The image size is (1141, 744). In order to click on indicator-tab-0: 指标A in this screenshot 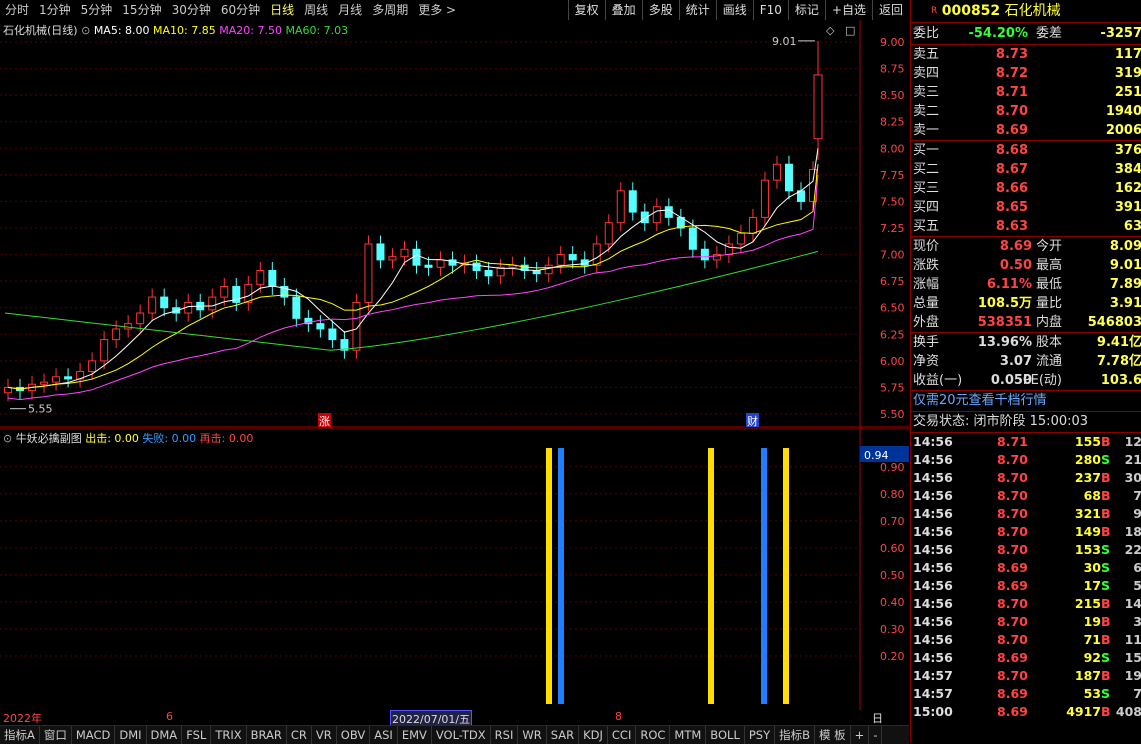, I will do `click(20, 735)`.